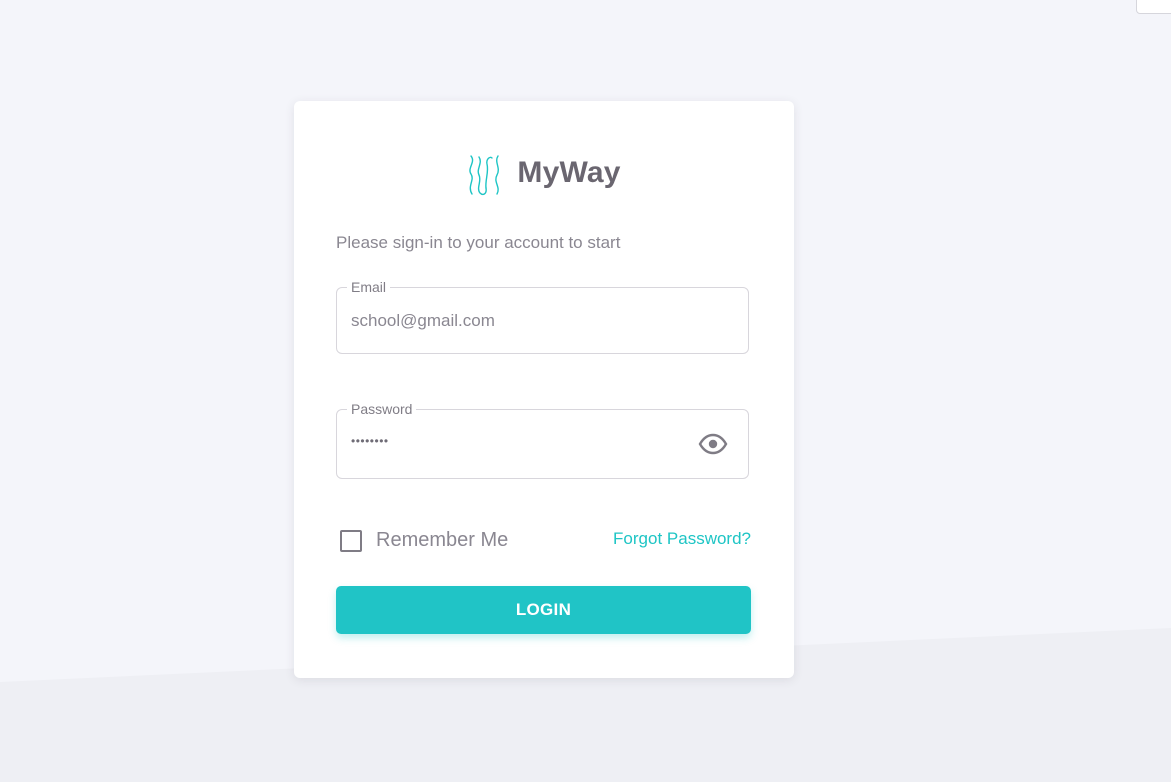 Image resolution: width=1171 pixels, height=782 pixels. I want to click on password-field: Password ••••••••, so click(542, 440).